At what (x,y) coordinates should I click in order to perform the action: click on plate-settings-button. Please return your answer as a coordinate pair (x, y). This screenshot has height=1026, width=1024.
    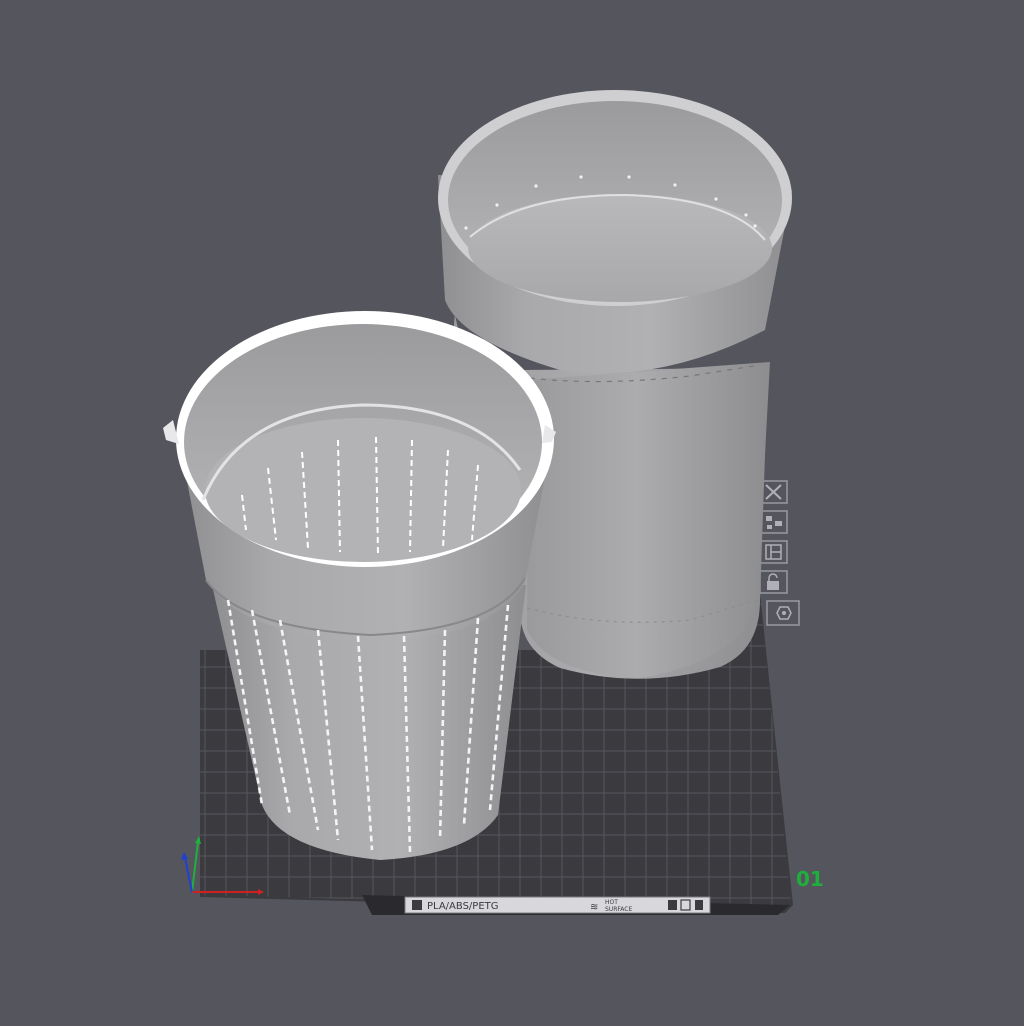
    Looking at the image, I should click on (783, 613).